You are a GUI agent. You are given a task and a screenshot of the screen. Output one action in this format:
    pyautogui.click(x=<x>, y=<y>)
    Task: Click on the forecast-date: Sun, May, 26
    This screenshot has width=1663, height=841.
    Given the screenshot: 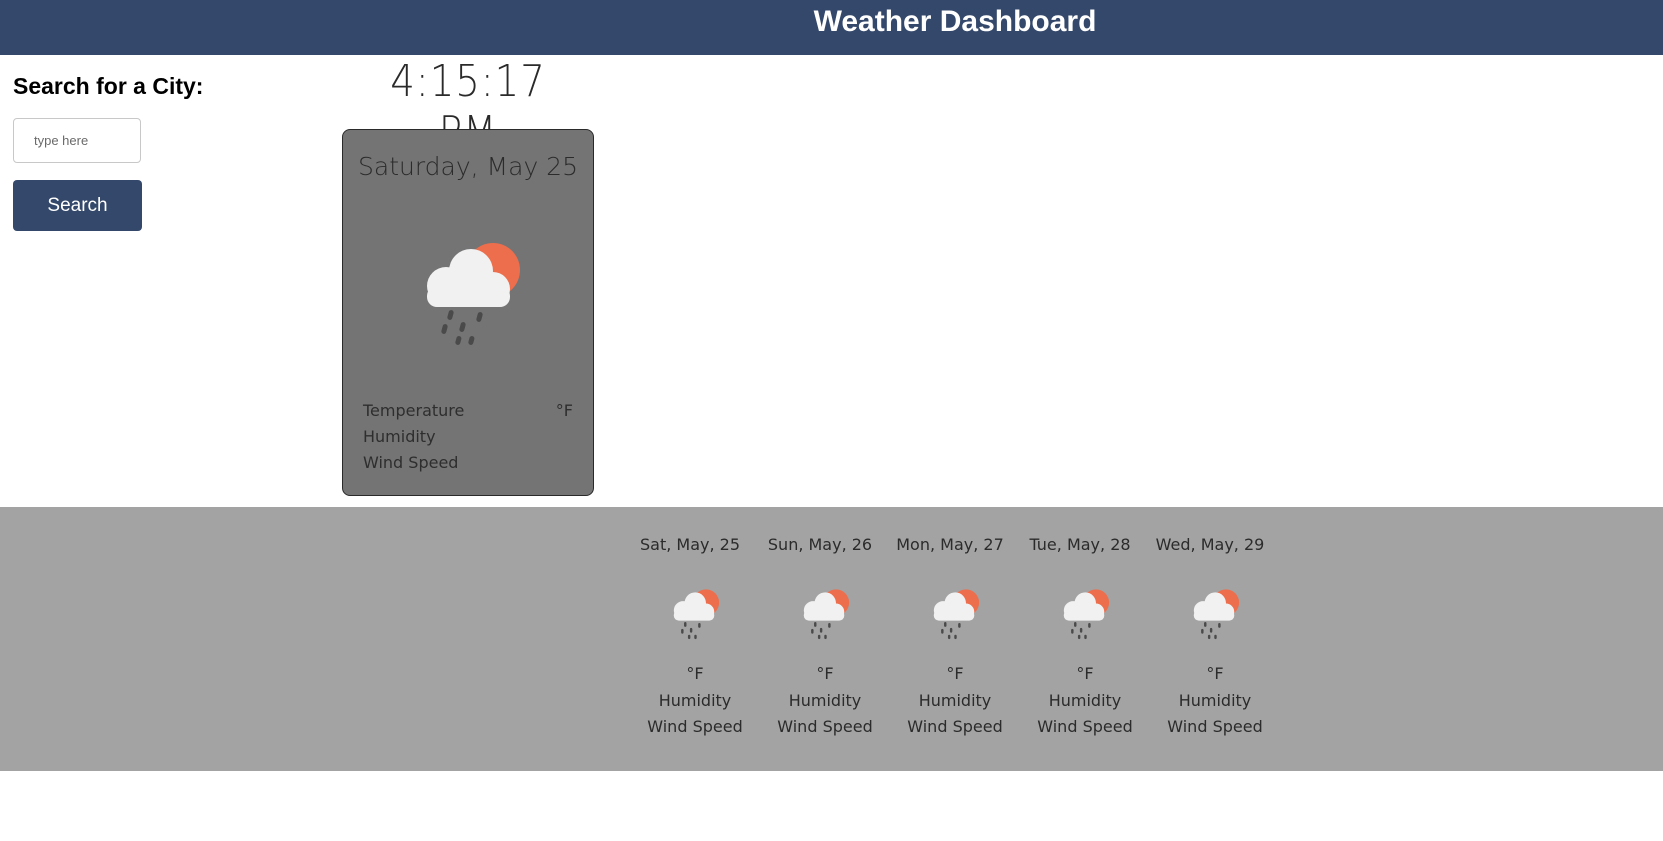 What is the action you would take?
    pyautogui.click(x=820, y=544)
    